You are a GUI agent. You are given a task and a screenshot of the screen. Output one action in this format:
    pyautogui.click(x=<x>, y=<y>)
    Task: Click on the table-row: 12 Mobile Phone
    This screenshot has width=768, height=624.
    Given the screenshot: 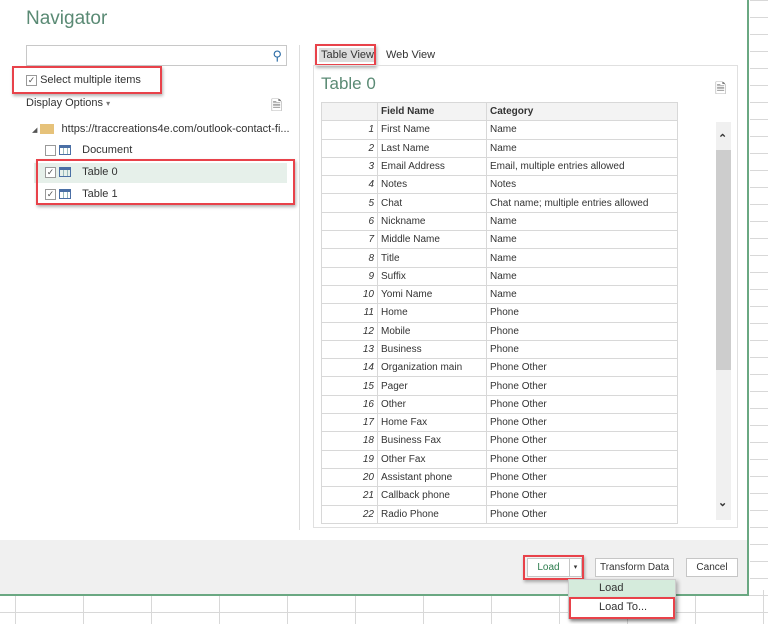 What is the action you would take?
    pyautogui.click(x=499, y=331)
    